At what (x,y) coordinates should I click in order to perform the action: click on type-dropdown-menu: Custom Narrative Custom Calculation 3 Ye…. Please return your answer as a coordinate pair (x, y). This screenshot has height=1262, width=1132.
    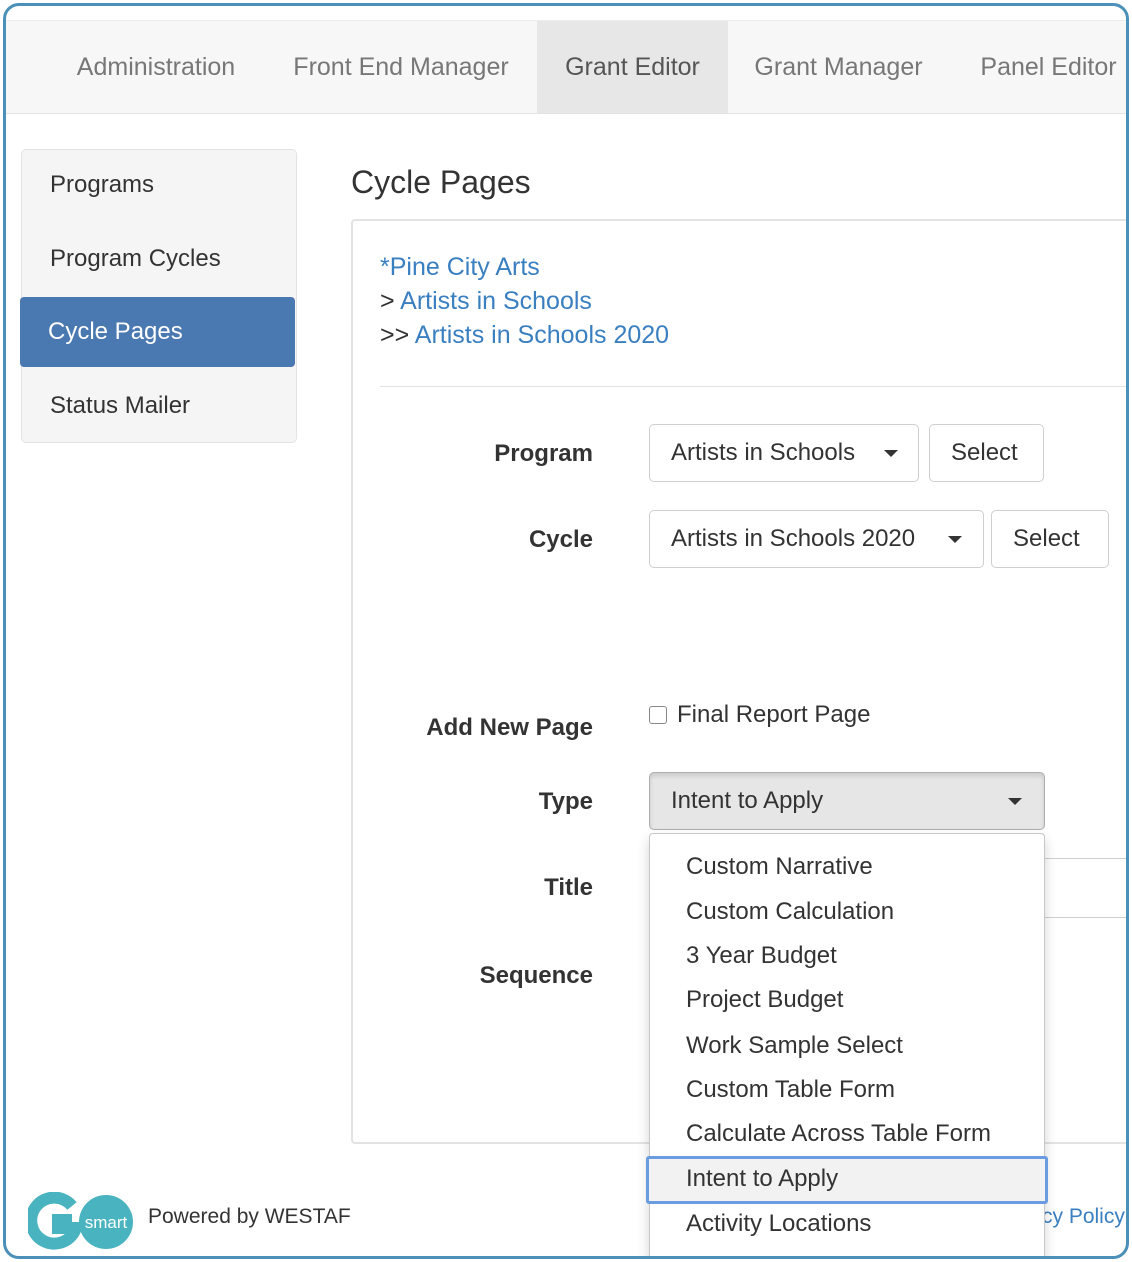
    Looking at the image, I should click on (847, 1044).